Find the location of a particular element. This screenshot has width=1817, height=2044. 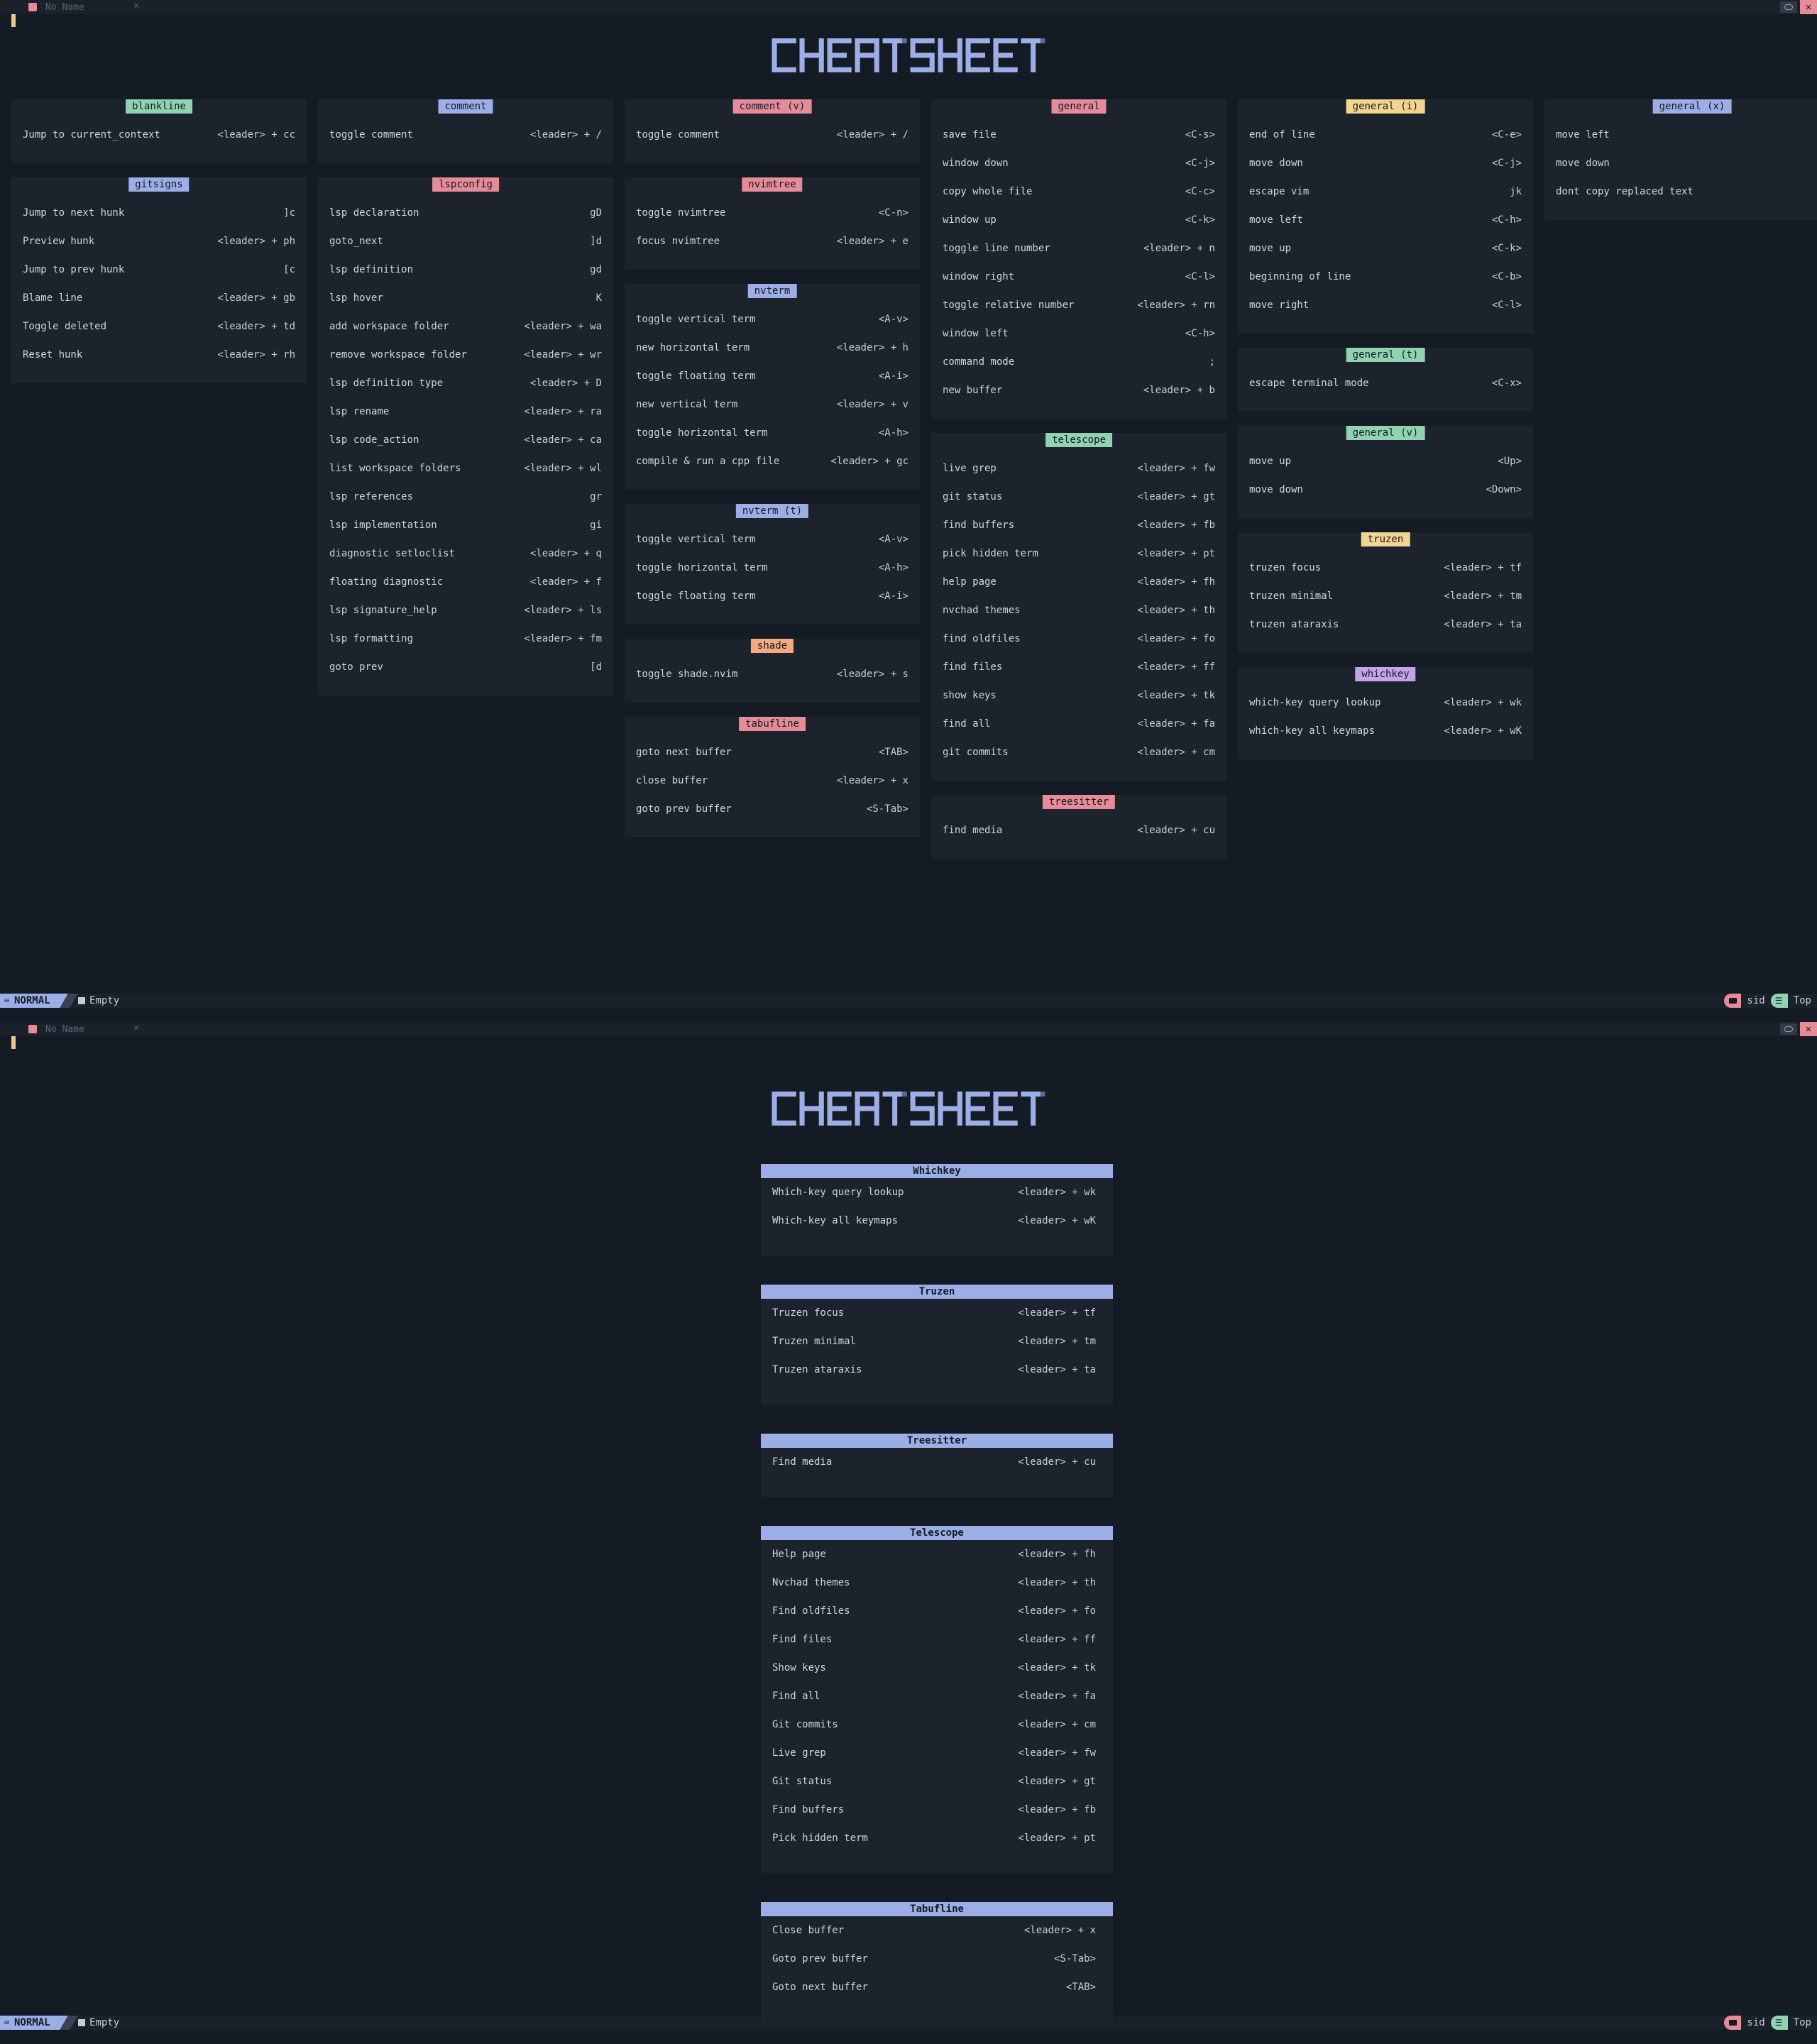

keymap-row: lsp declaration gD is located at coordinates (465, 213).